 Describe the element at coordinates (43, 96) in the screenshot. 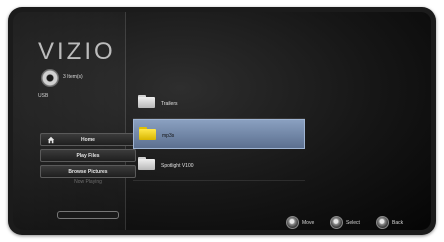

I see `source-label: USB` at that location.